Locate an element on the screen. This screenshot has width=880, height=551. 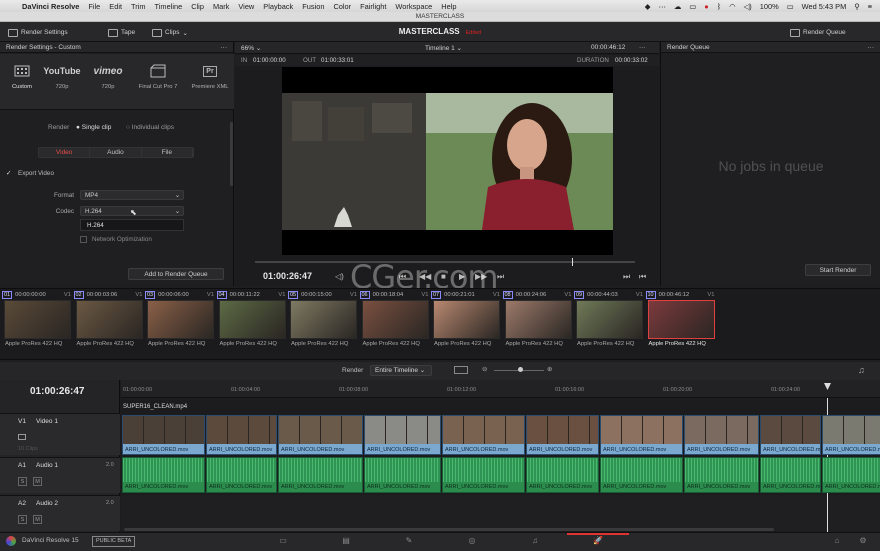
network-optimization-checkbox is located at coordinates (83, 239).